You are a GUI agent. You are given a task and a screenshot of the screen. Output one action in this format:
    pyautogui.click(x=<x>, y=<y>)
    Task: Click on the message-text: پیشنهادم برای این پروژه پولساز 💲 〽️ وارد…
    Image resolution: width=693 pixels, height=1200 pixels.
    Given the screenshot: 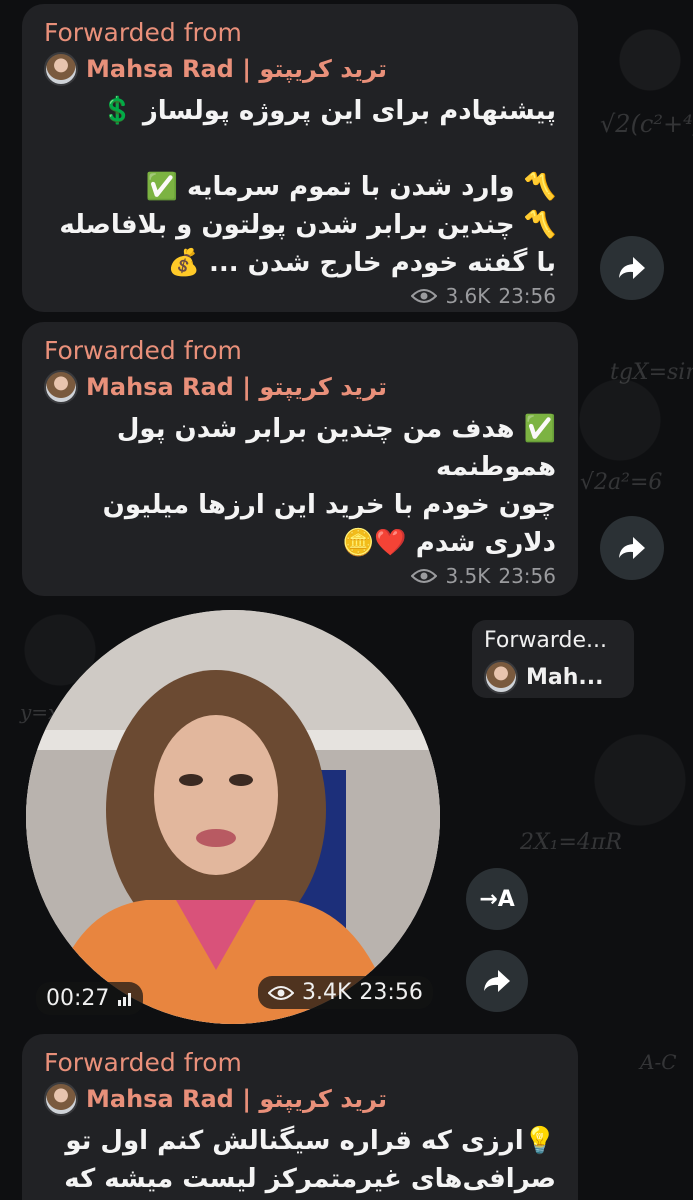 What is the action you would take?
    pyautogui.click(x=307, y=187)
    